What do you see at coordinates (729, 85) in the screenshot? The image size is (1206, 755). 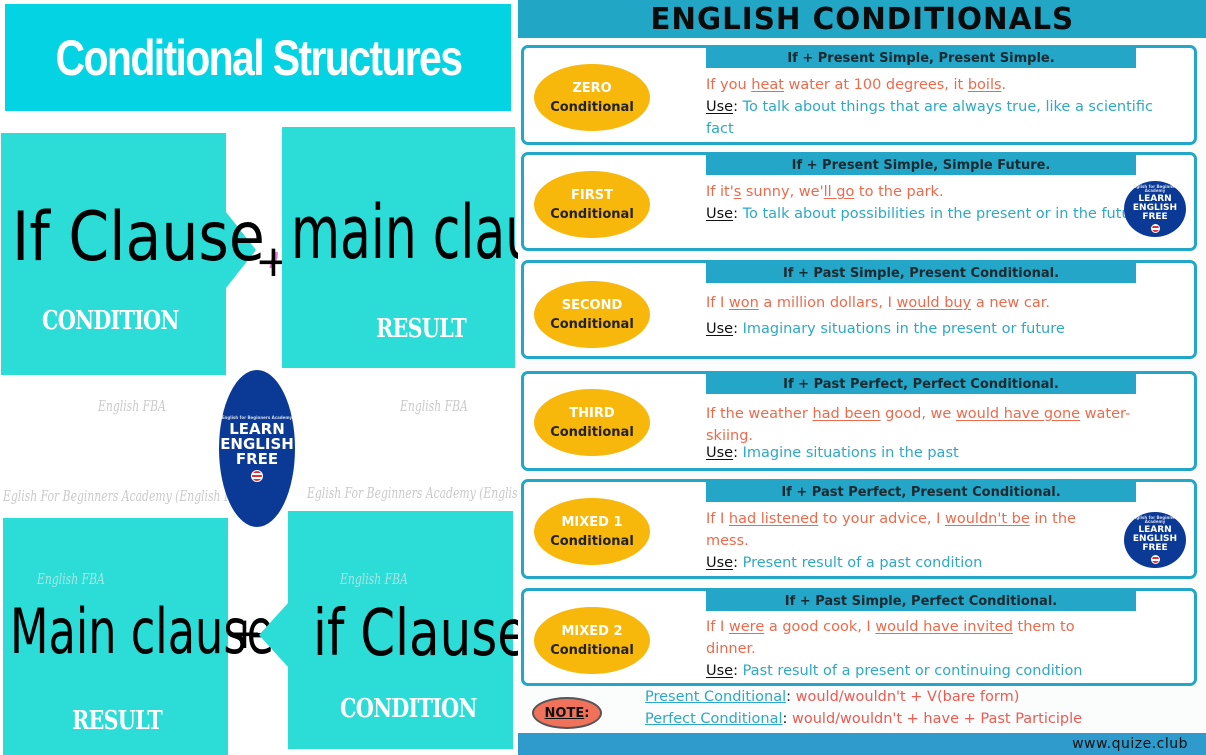 I see `example-text: If you` at bounding box center [729, 85].